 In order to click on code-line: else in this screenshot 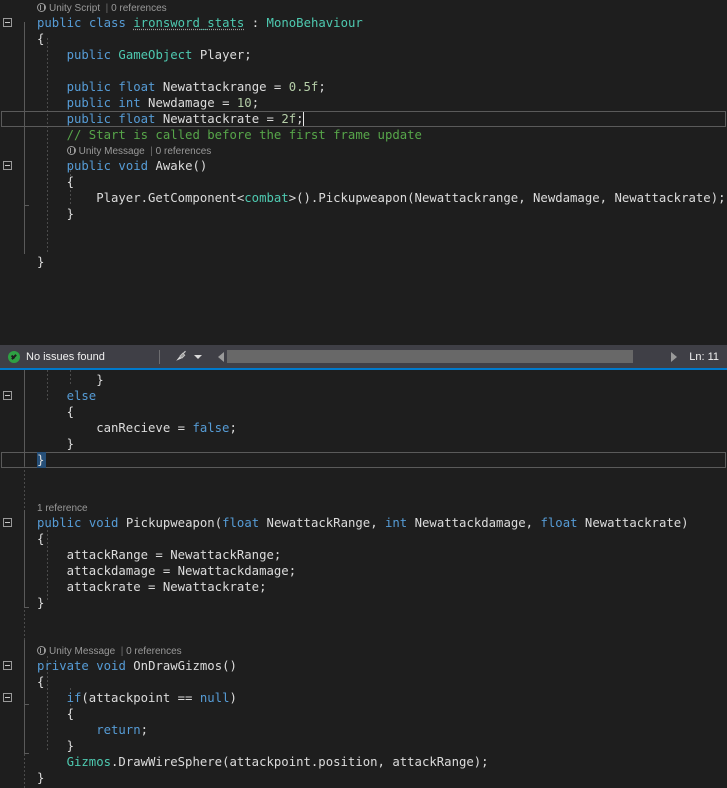, I will do `click(363, 396)`.